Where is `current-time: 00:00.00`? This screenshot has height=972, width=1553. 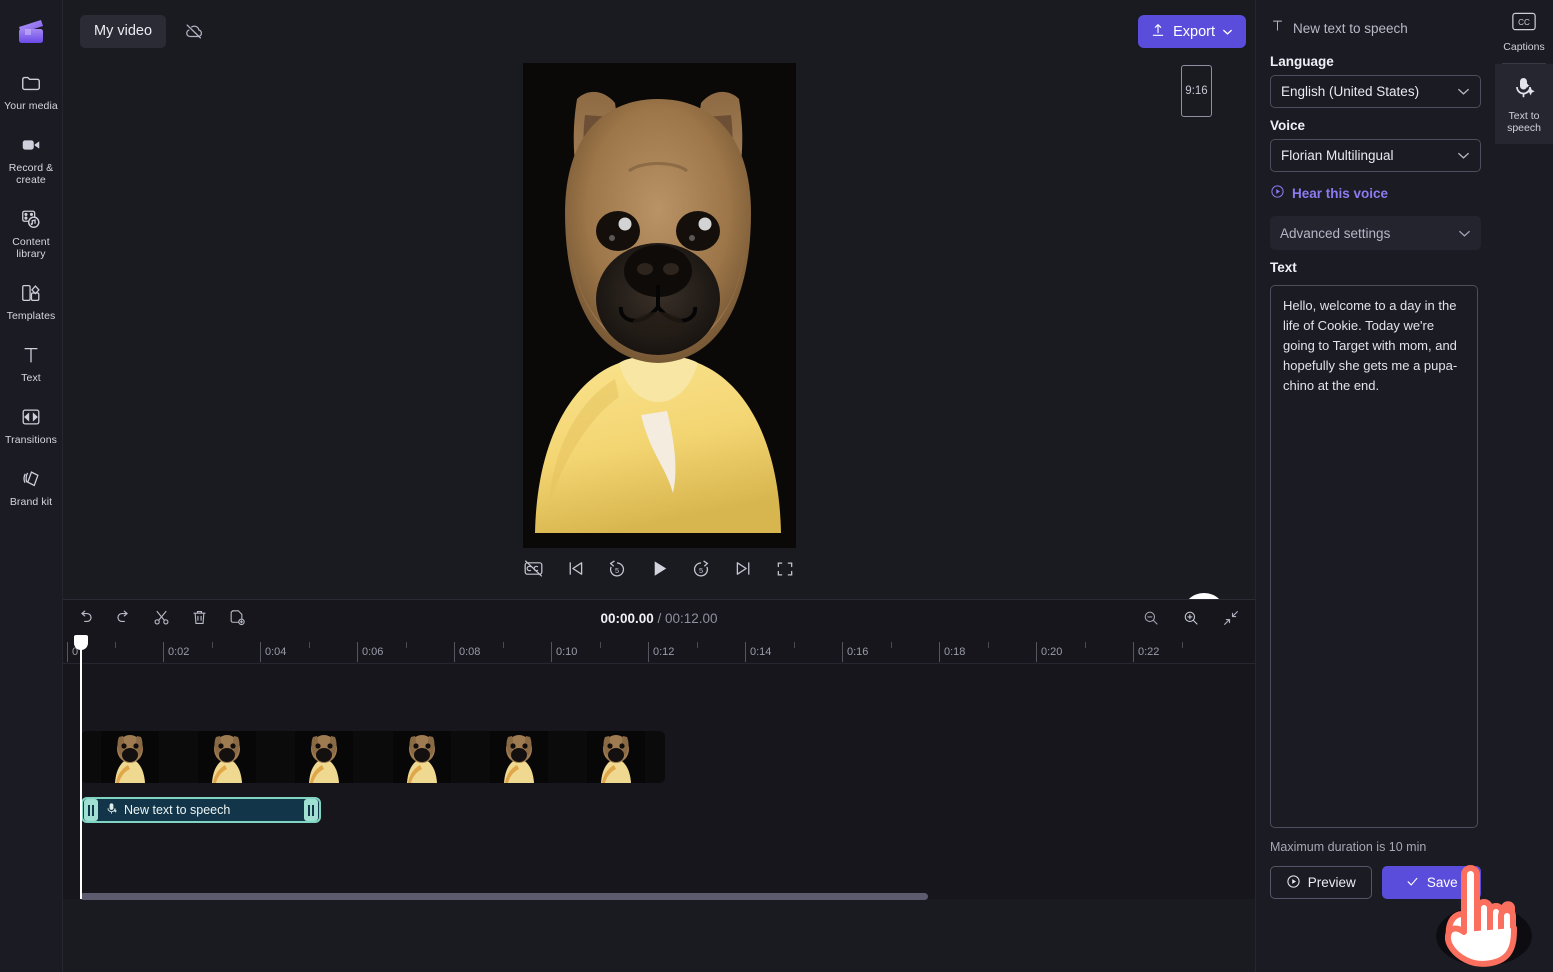 current-time: 00:00.00 is located at coordinates (627, 618).